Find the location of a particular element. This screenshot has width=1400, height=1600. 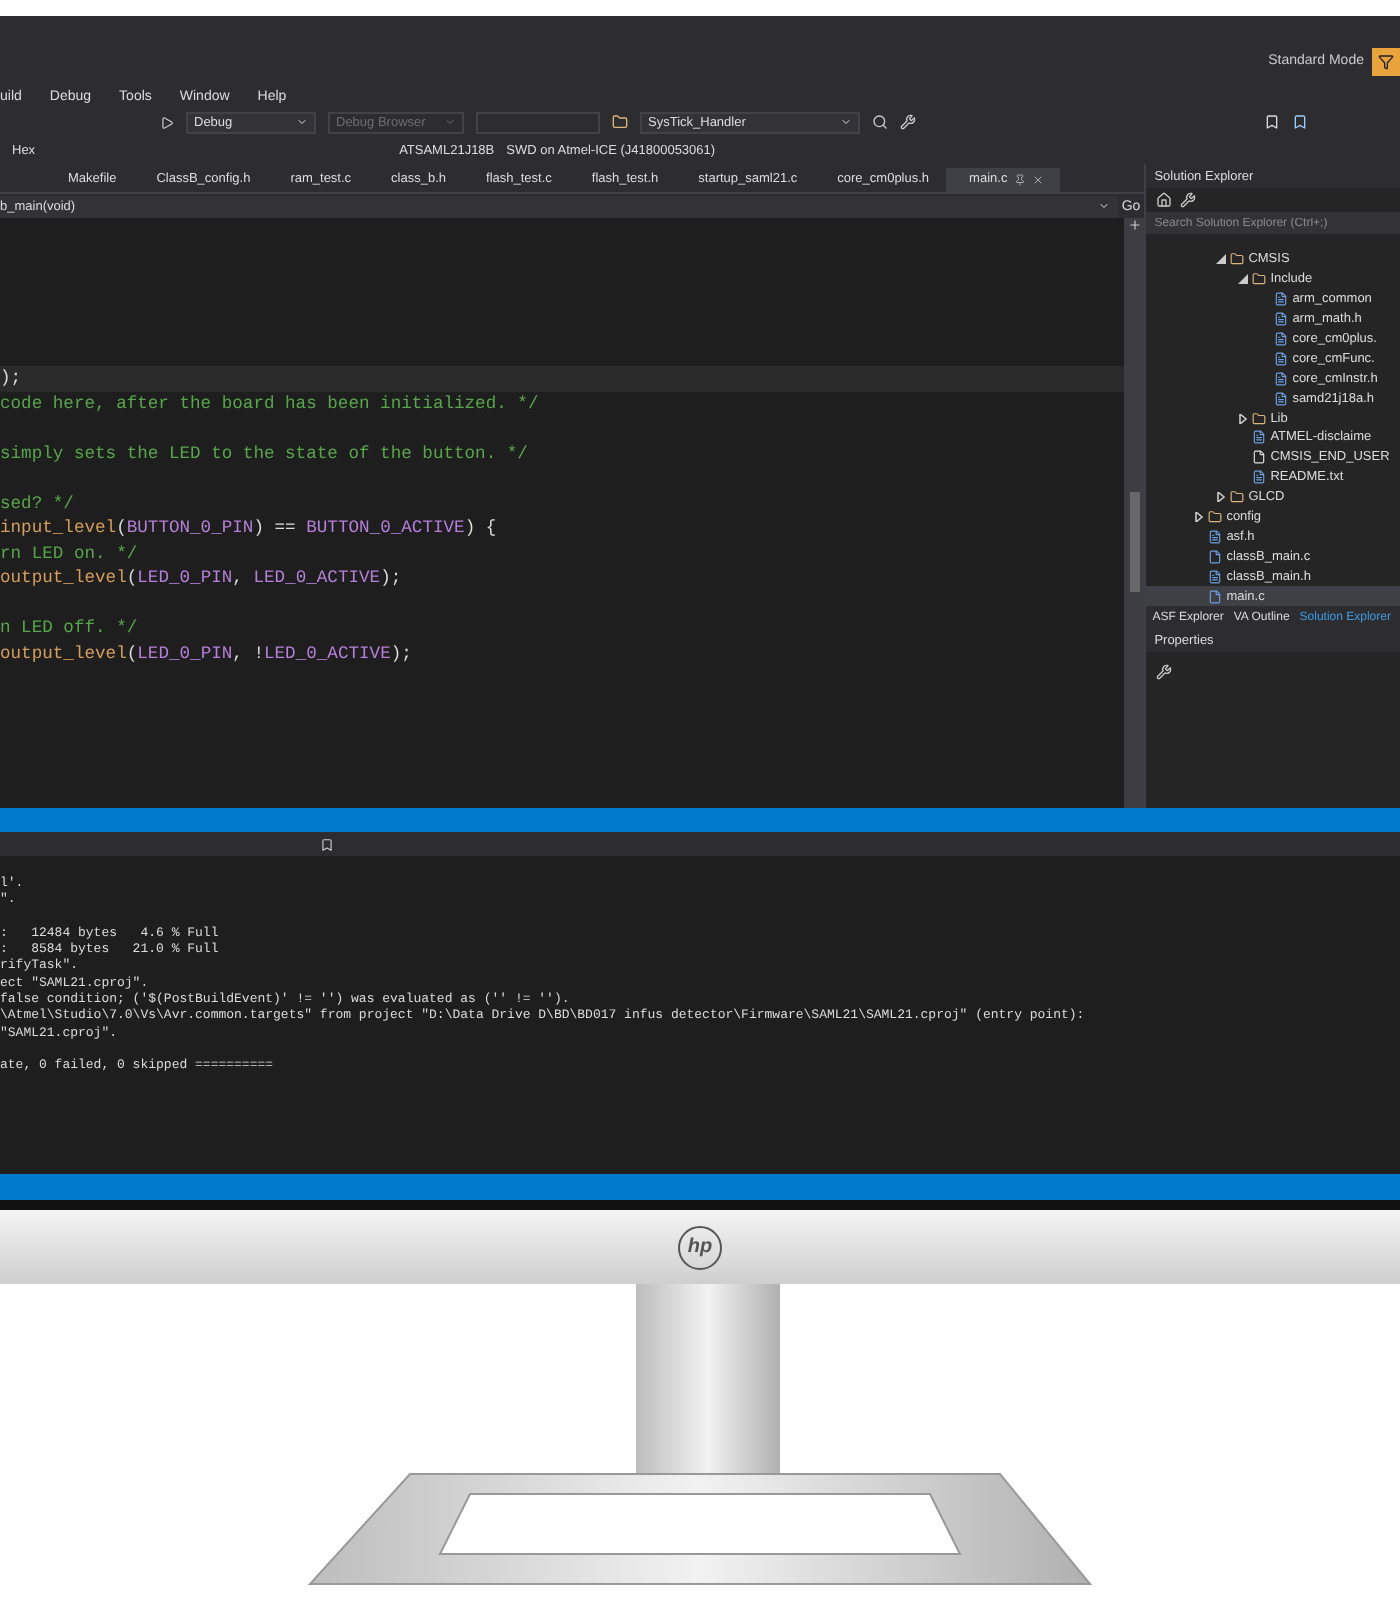

code-line: input_level(BUTTON_0_PIN) == BUTTON_0_ACTIVE) { is located at coordinates (249, 528).